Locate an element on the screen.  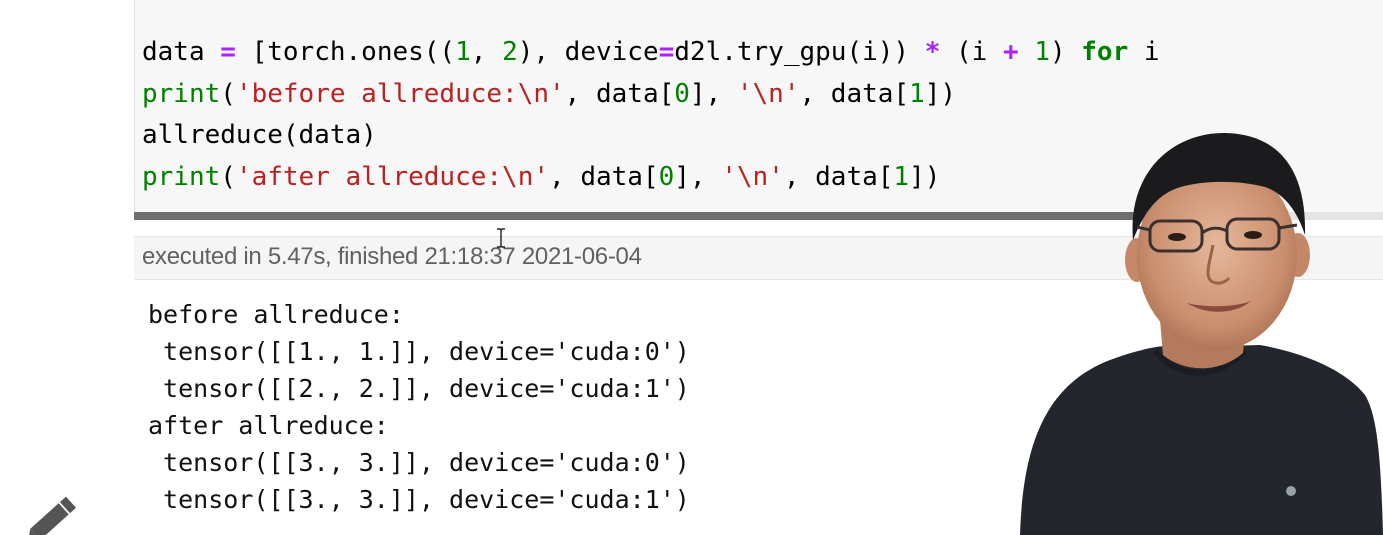
output-line: before allreduce: is located at coordinates (276, 314).